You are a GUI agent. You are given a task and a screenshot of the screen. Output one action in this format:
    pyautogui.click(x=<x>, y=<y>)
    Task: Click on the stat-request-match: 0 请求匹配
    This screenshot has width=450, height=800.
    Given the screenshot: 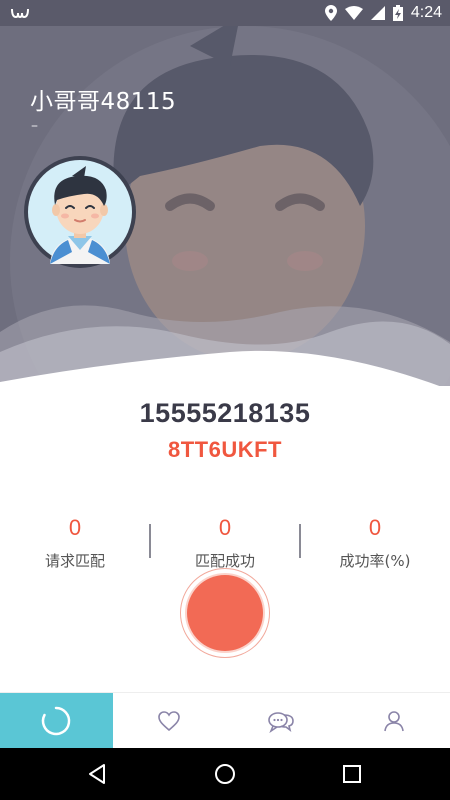 What is the action you would take?
    pyautogui.click(x=75, y=541)
    